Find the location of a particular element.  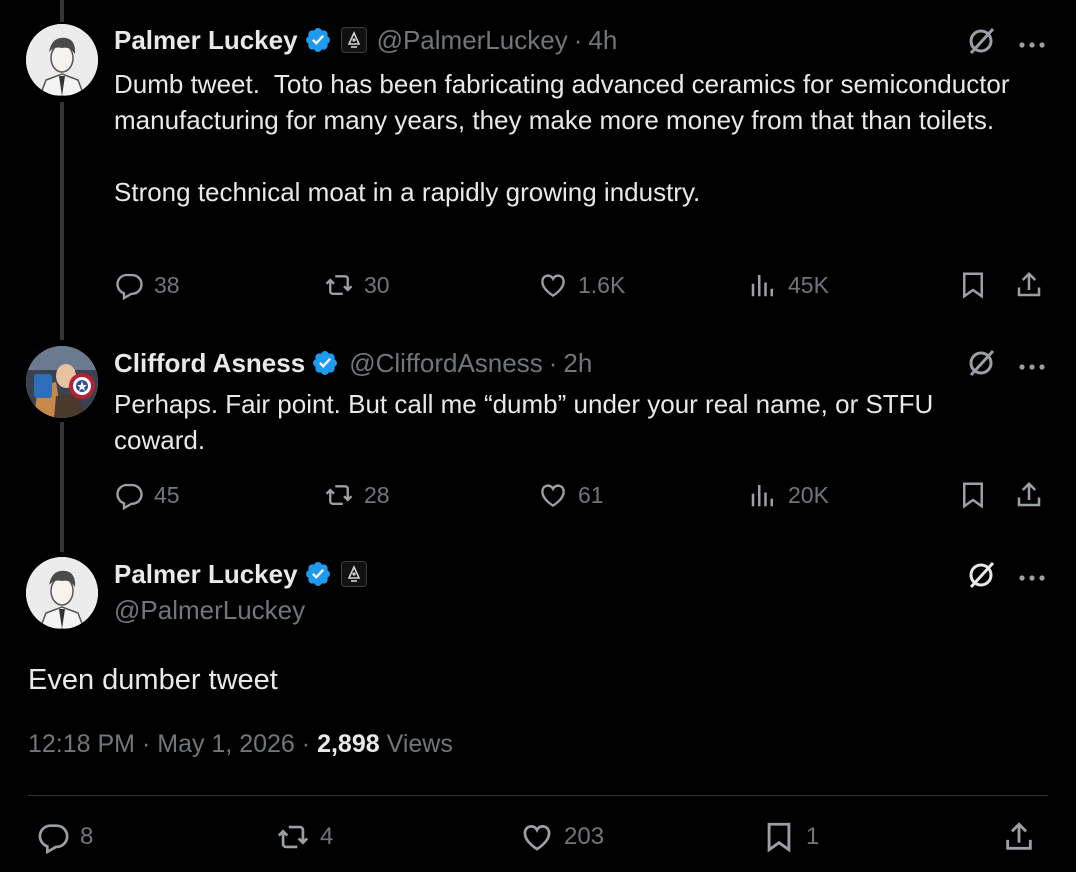

repost-count: 4 is located at coordinates (327, 836).